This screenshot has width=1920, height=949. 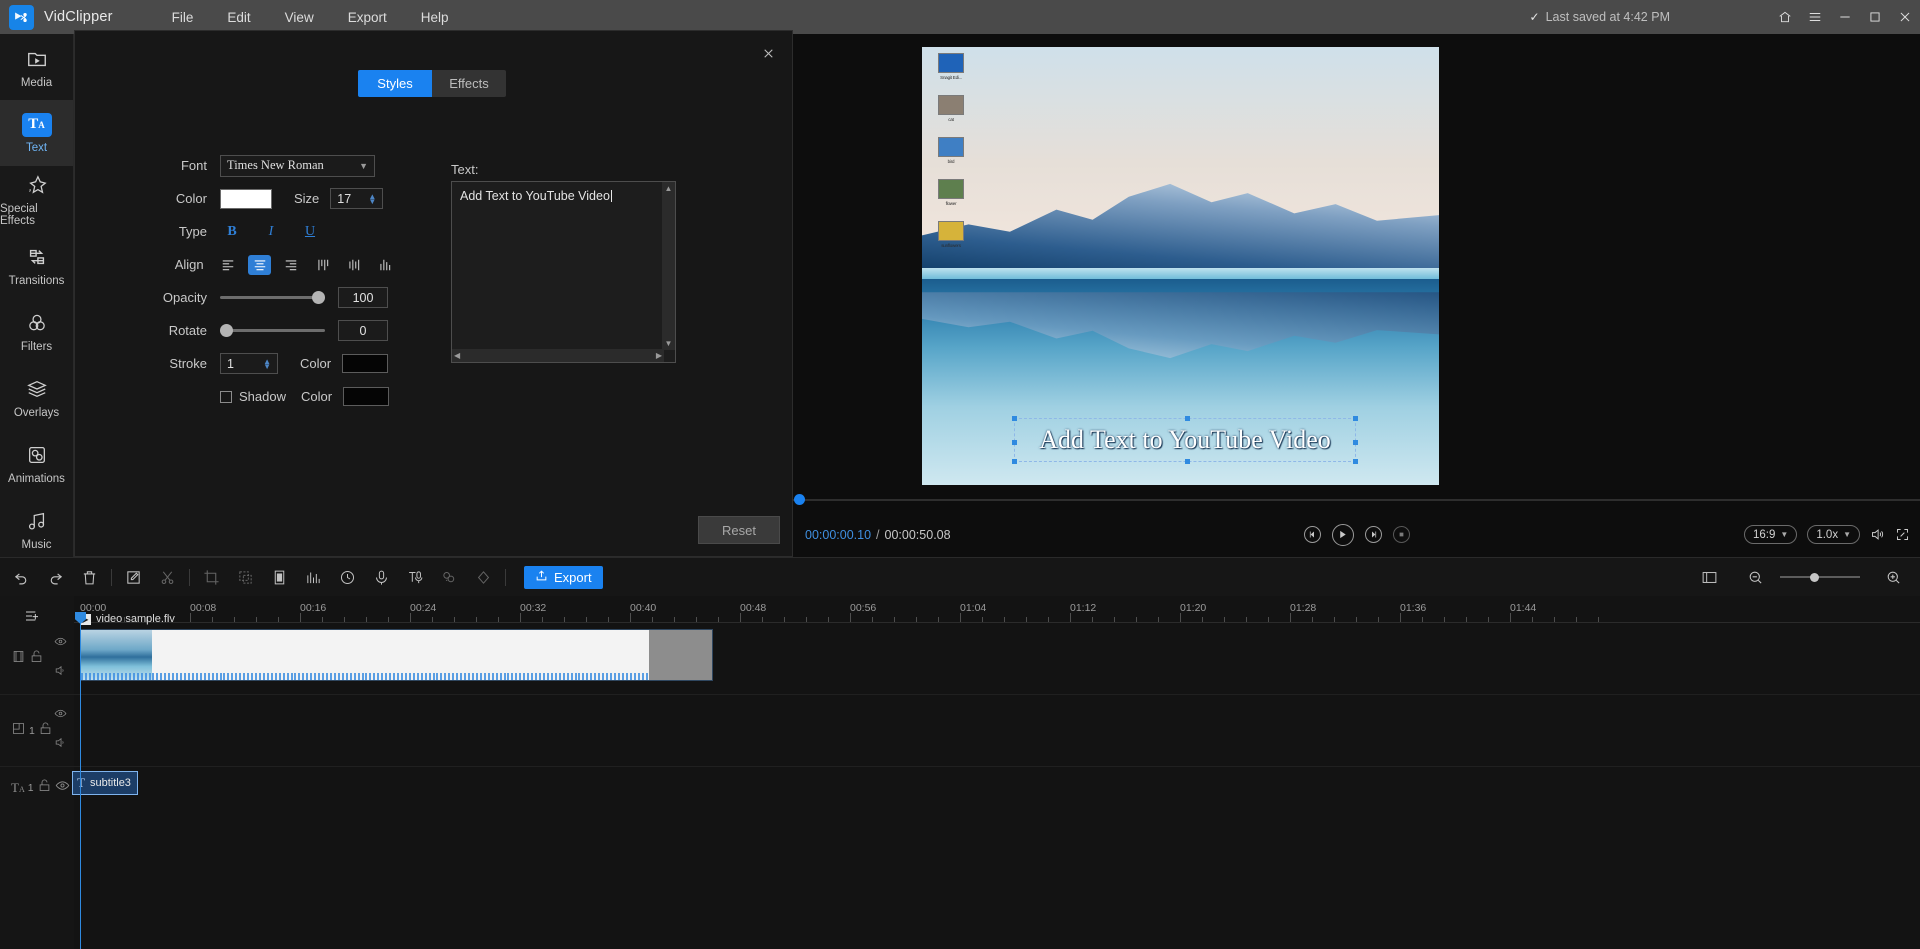 What do you see at coordinates (1833, 534) in the screenshot?
I see `speed-select: 1.0x ▼` at bounding box center [1833, 534].